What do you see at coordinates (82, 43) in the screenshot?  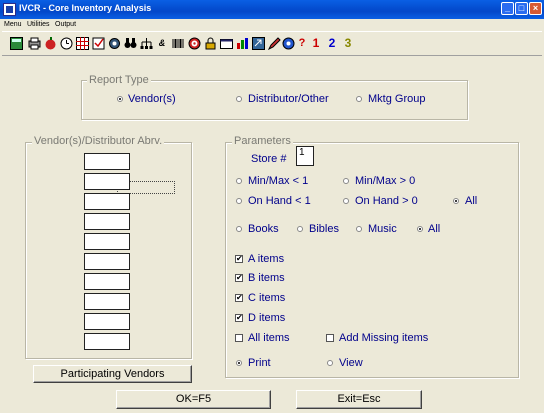 I see `grid-icon` at bounding box center [82, 43].